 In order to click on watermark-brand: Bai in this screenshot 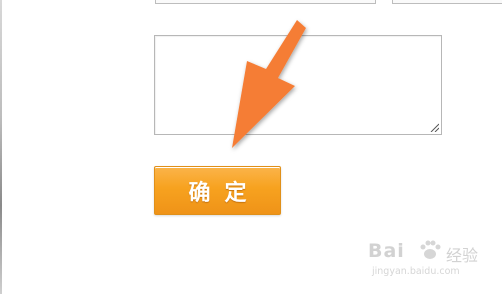, I will do `click(386, 251)`.